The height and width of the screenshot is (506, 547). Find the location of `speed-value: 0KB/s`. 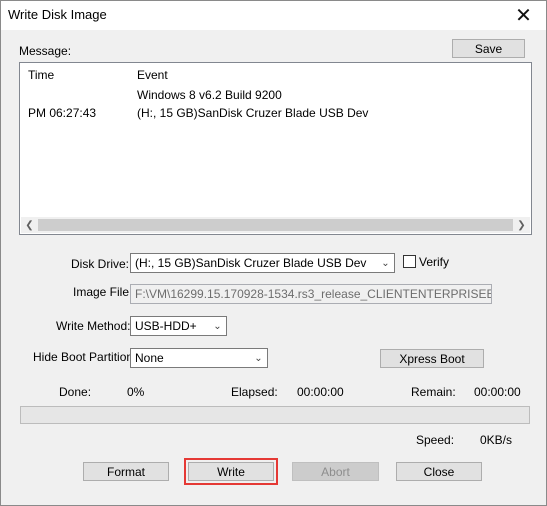

speed-value: 0KB/s is located at coordinates (496, 440).